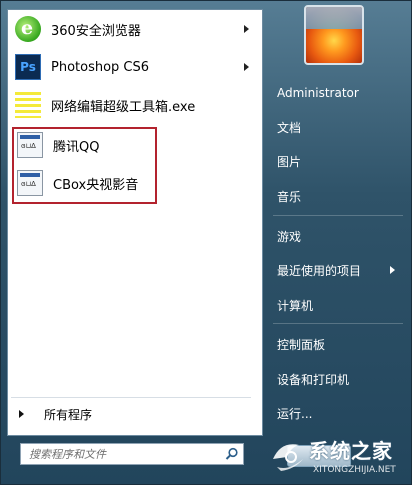 The height and width of the screenshot is (485, 412). I want to click on menu-item-label: 控制面板, so click(301, 344).